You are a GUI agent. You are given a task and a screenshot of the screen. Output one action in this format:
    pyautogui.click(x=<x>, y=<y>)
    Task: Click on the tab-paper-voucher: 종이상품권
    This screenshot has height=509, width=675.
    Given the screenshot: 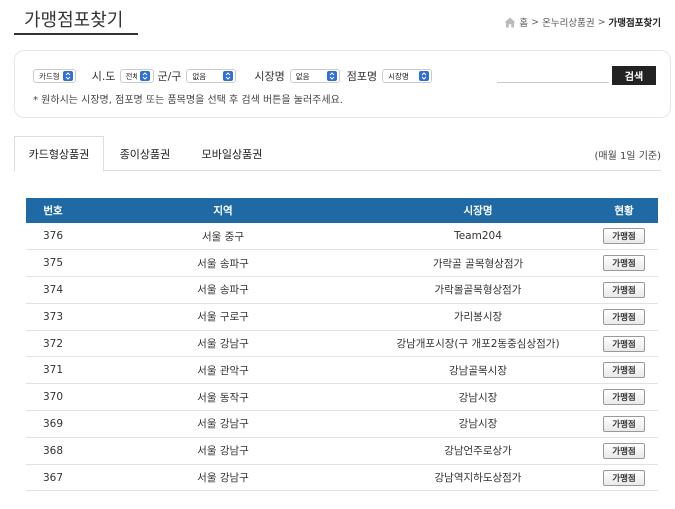 What is the action you would take?
    pyautogui.click(x=145, y=153)
    